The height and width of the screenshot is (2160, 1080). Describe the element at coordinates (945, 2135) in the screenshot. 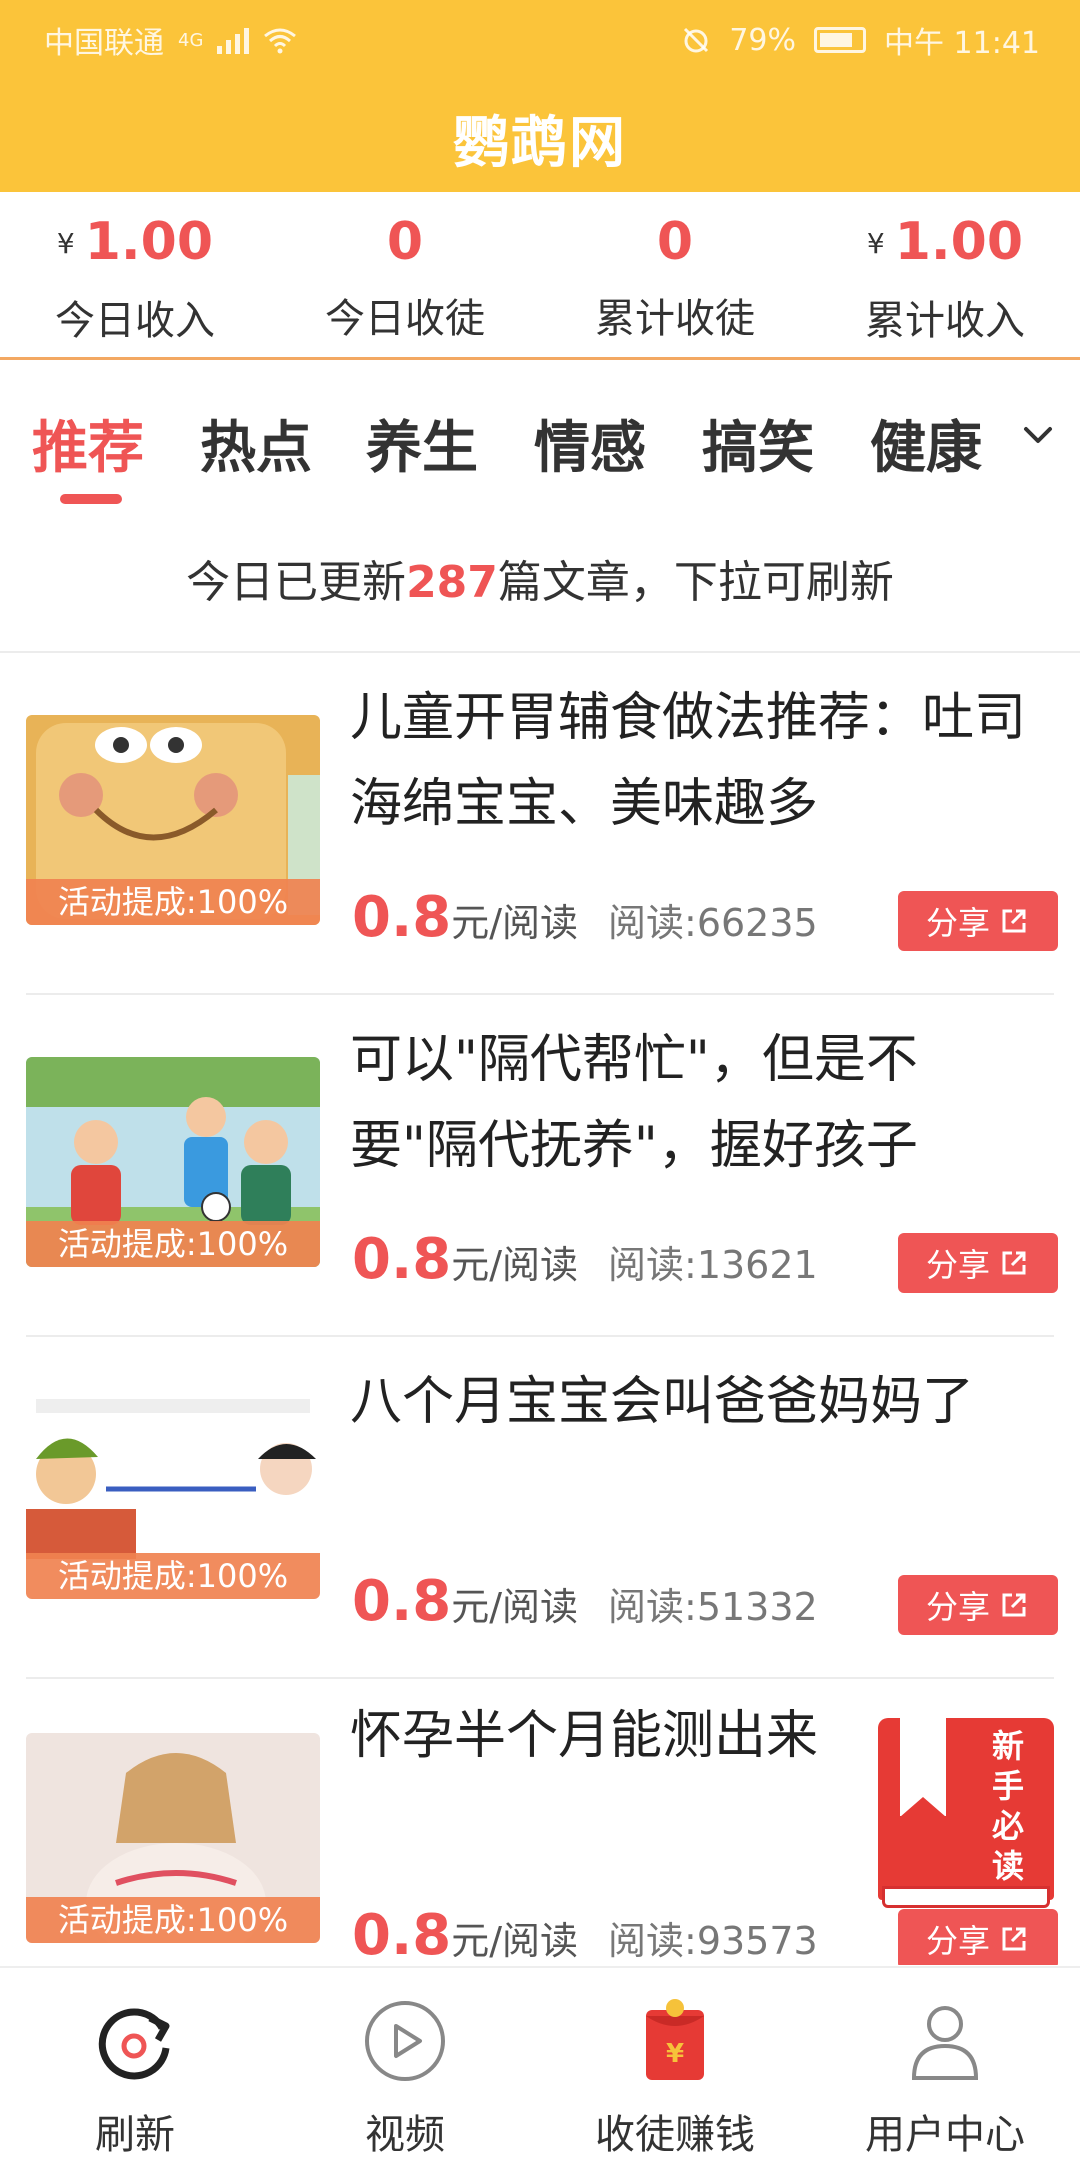

I see `nav-label: 用户中心` at that location.